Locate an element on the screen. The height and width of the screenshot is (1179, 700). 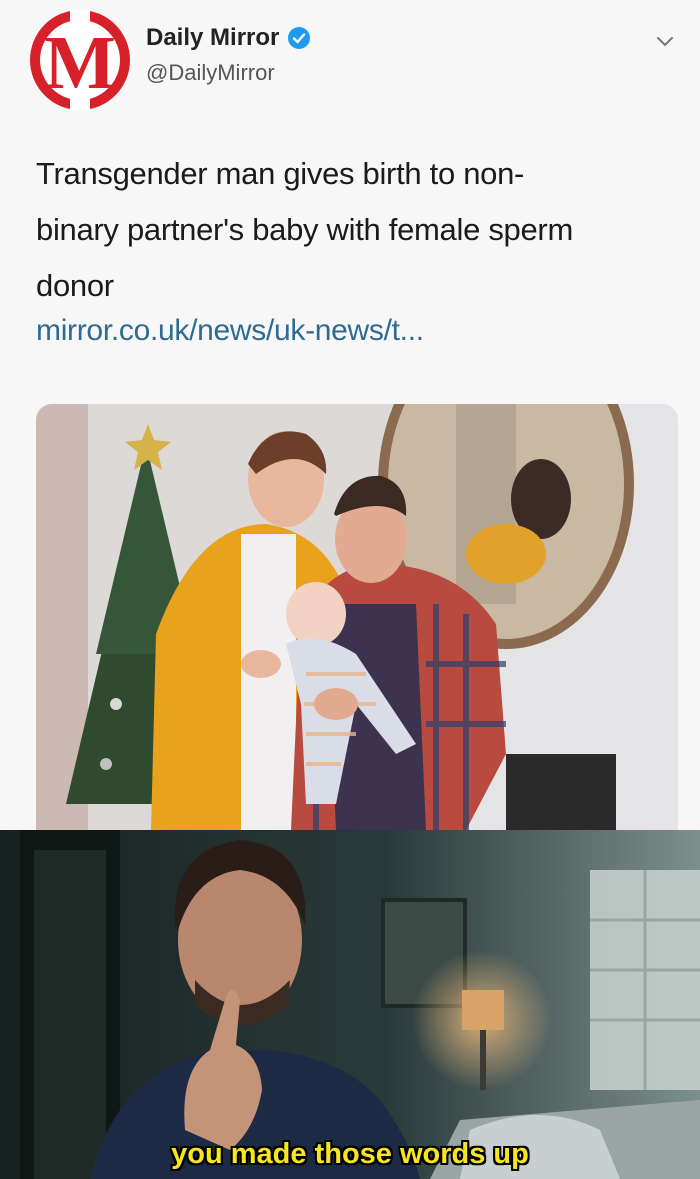
chevron-down-icon is located at coordinates (665, 41).